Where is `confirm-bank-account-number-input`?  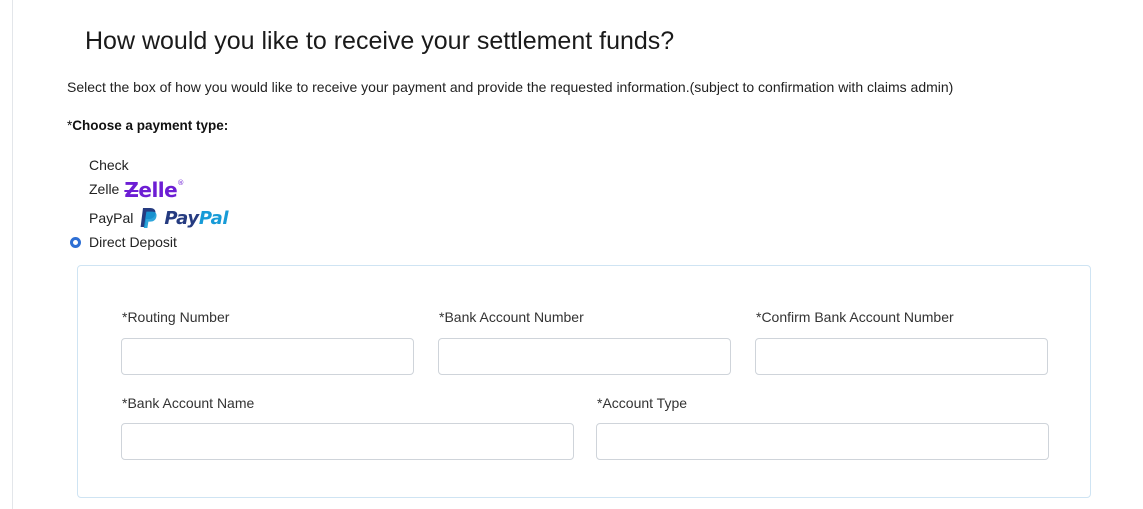 confirm-bank-account-number-input is located at coordinates (901, 356).